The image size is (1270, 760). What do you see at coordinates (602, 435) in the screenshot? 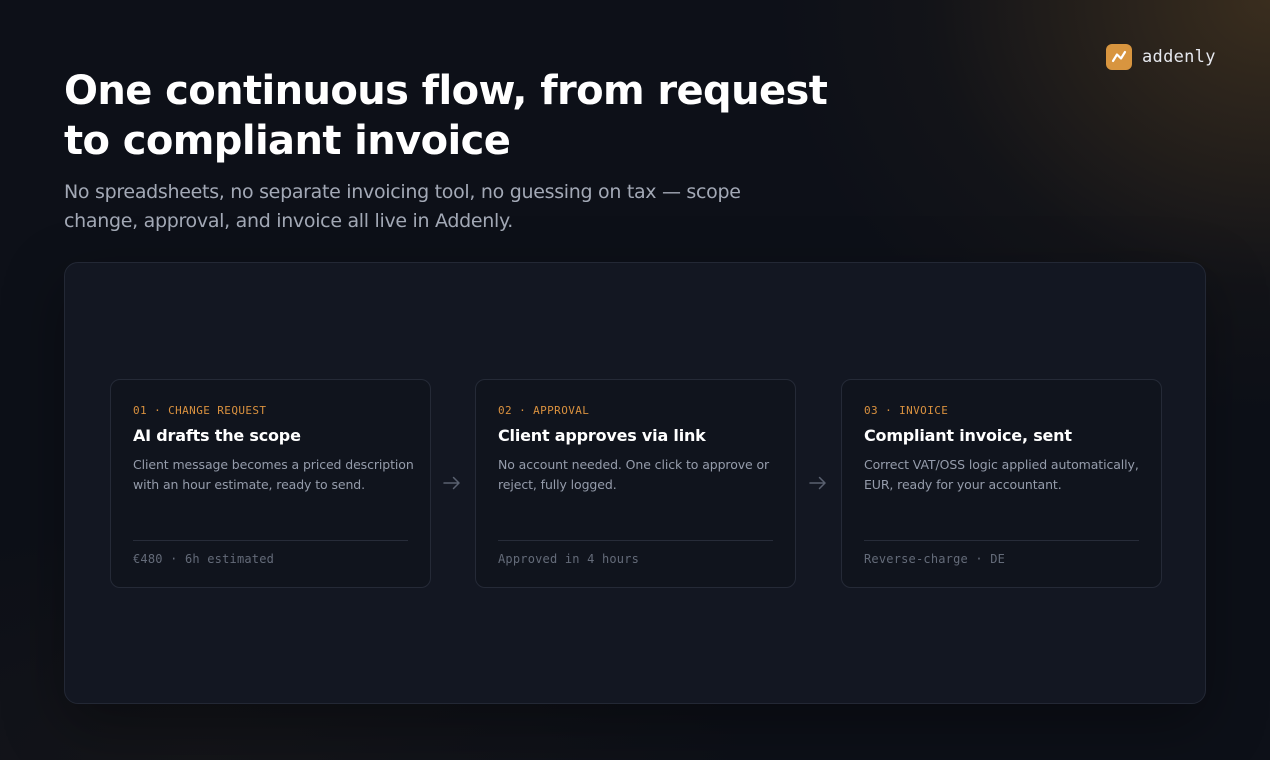
I see `step-title: Client approves via link` at bounding box center [602, 435].